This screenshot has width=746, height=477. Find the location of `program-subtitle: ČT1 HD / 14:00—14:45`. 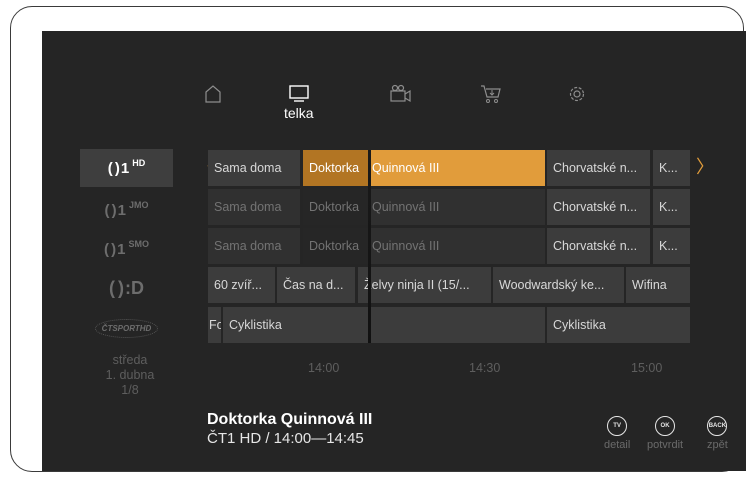

program-subtitle: ČT1 HD / 14:00—14:45 is located at coordinates (285, 438).